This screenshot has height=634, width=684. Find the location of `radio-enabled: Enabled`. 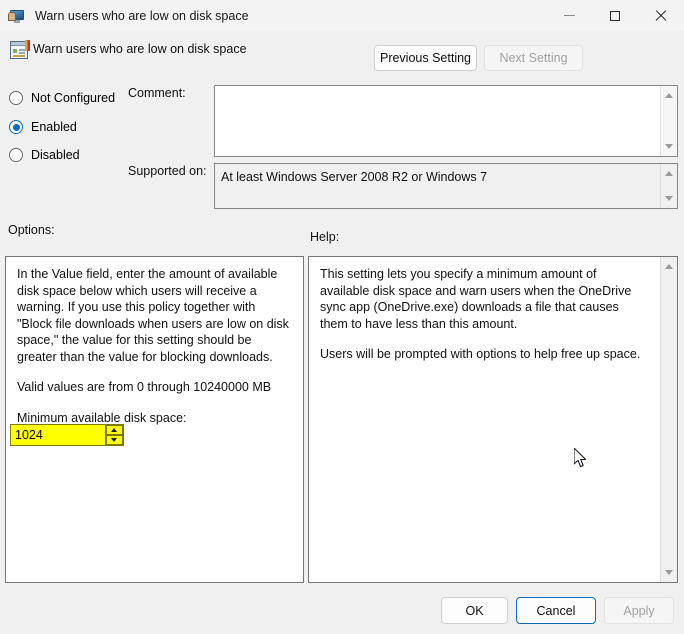

radio-enabled: Enabled is located at coordinates (43, 127).